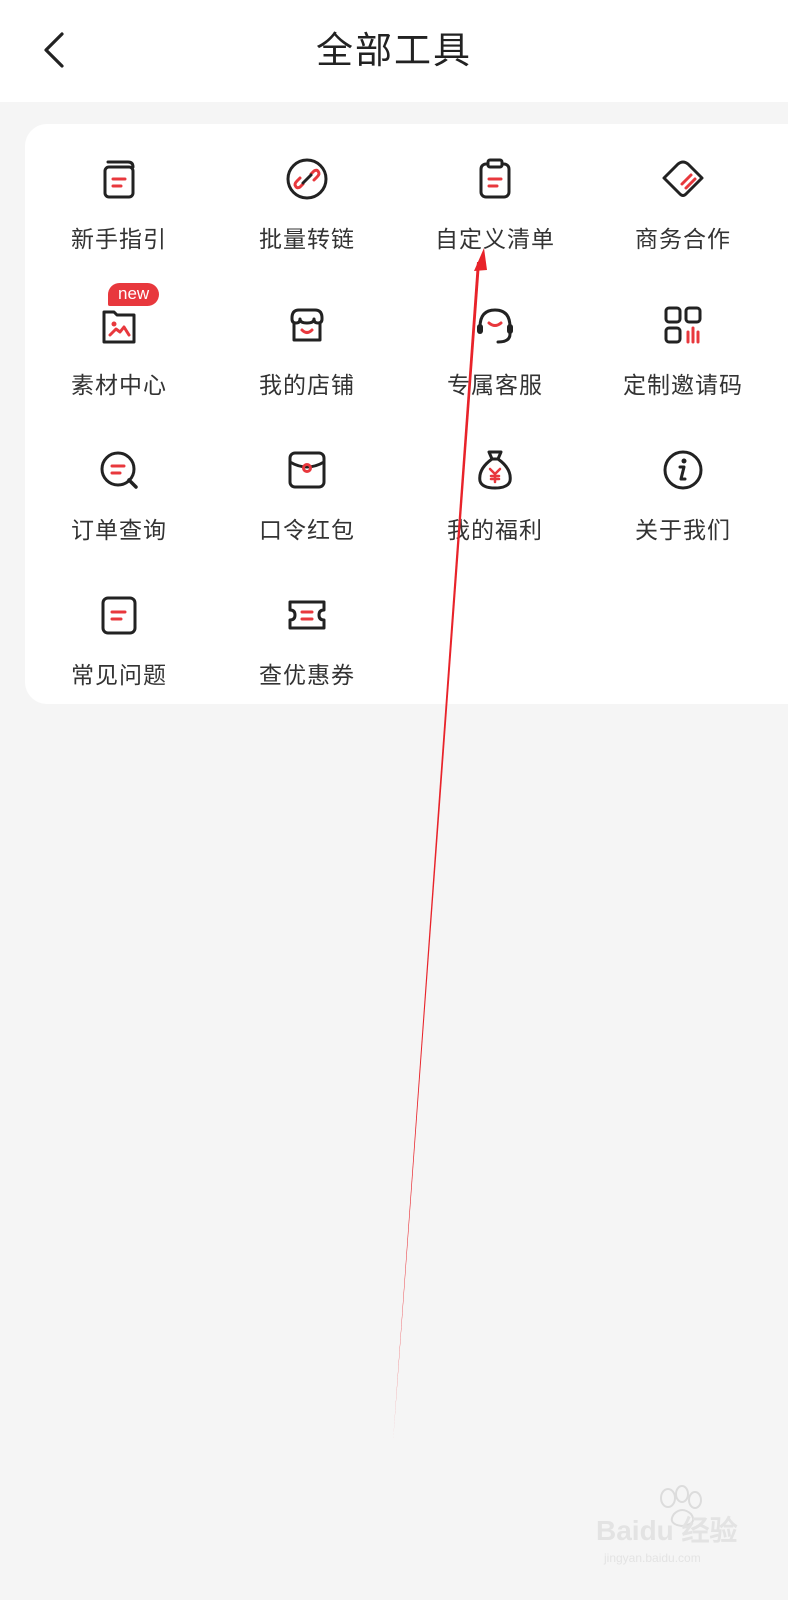 The width and height of the screenshot is (788, 1600). I want to click on tool-about-us: 关于我们, so click(683, 487).